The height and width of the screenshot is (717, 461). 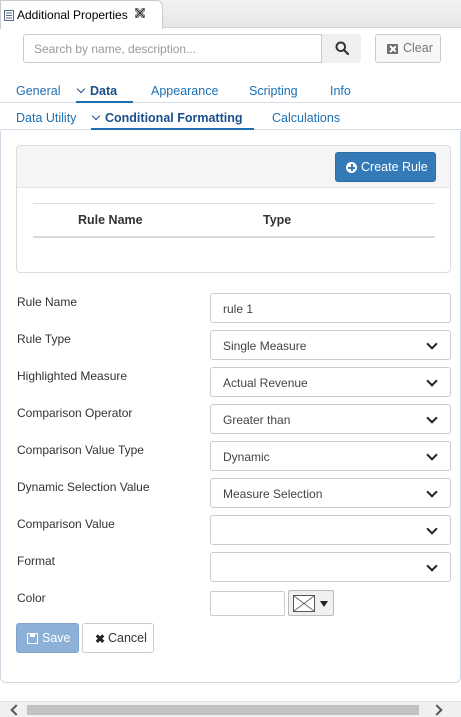 What do you see at coordinates (304, 603) in the screenshot?
I see `no-color-swatch-icon` at bounding box center [304, 603].